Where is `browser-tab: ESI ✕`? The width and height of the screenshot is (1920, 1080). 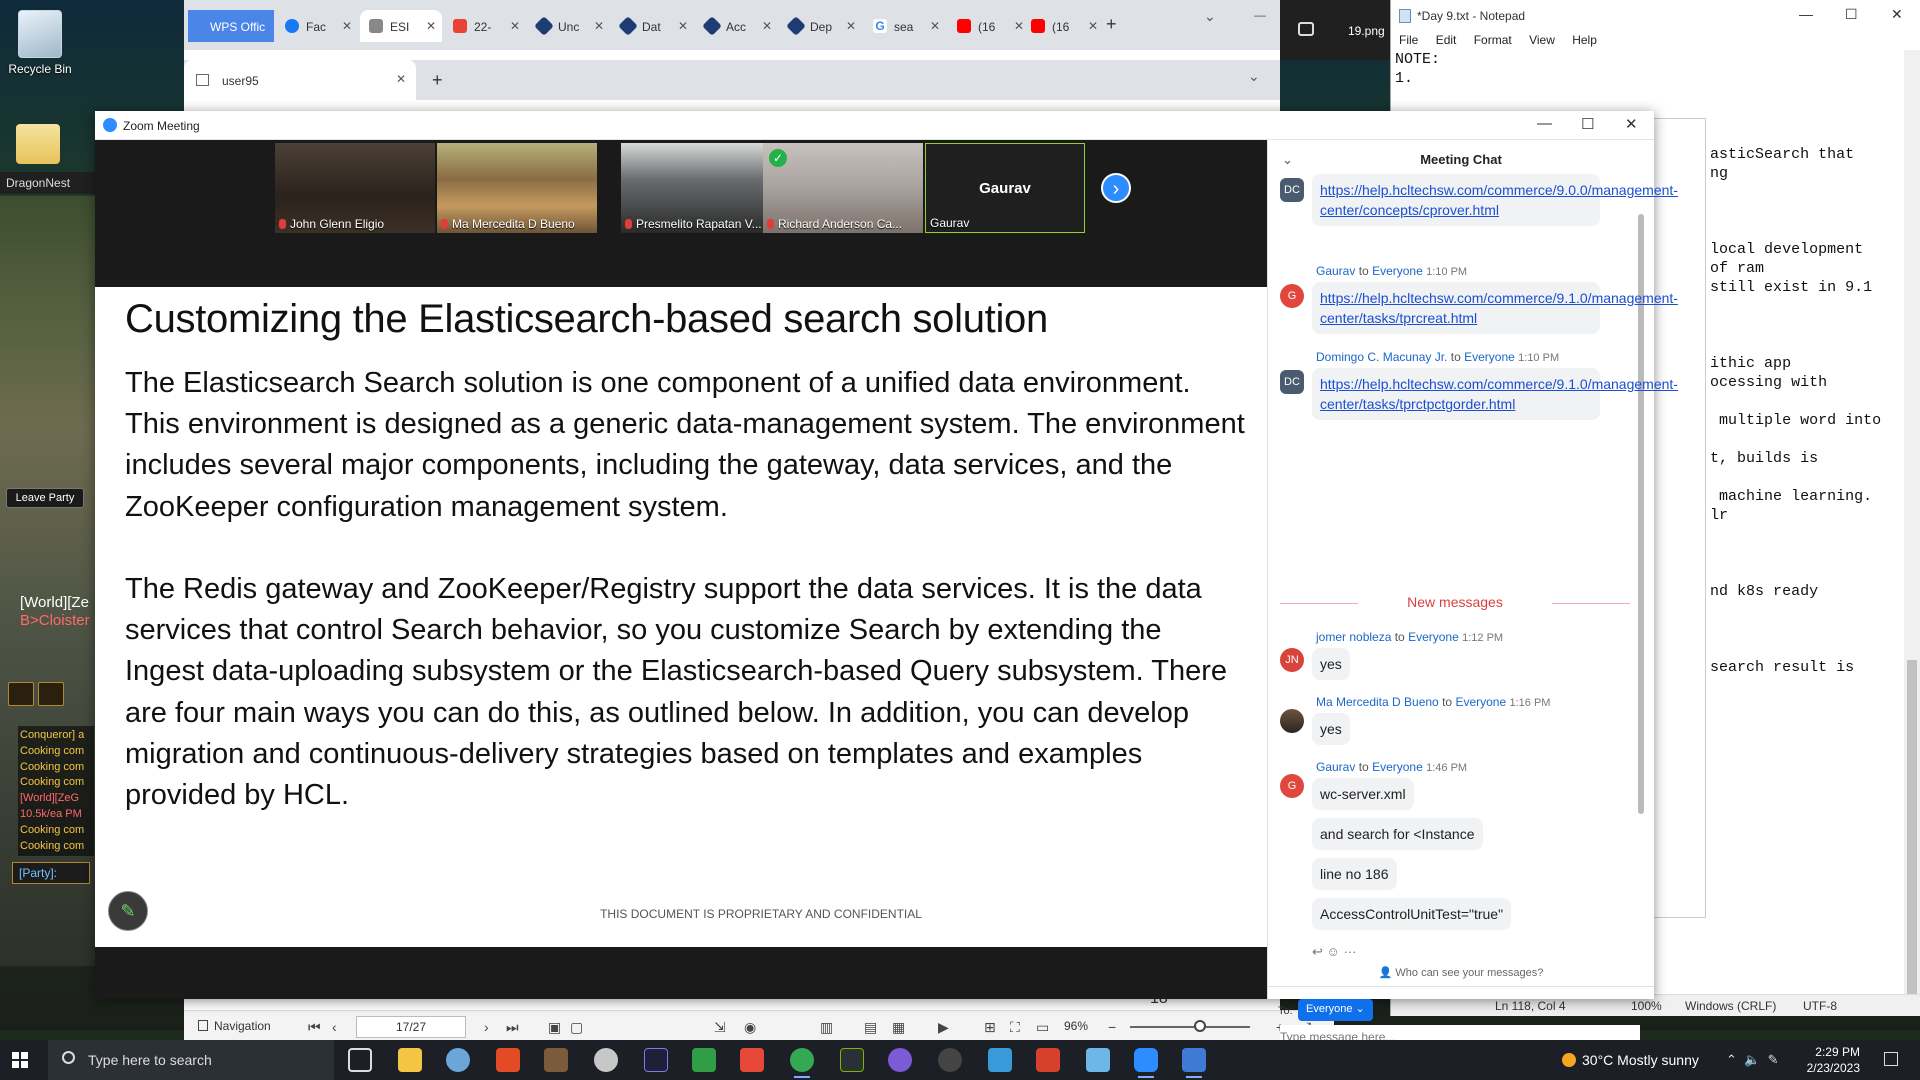
browser-tab: ESI ✕ is located at coordinates (401, 26).